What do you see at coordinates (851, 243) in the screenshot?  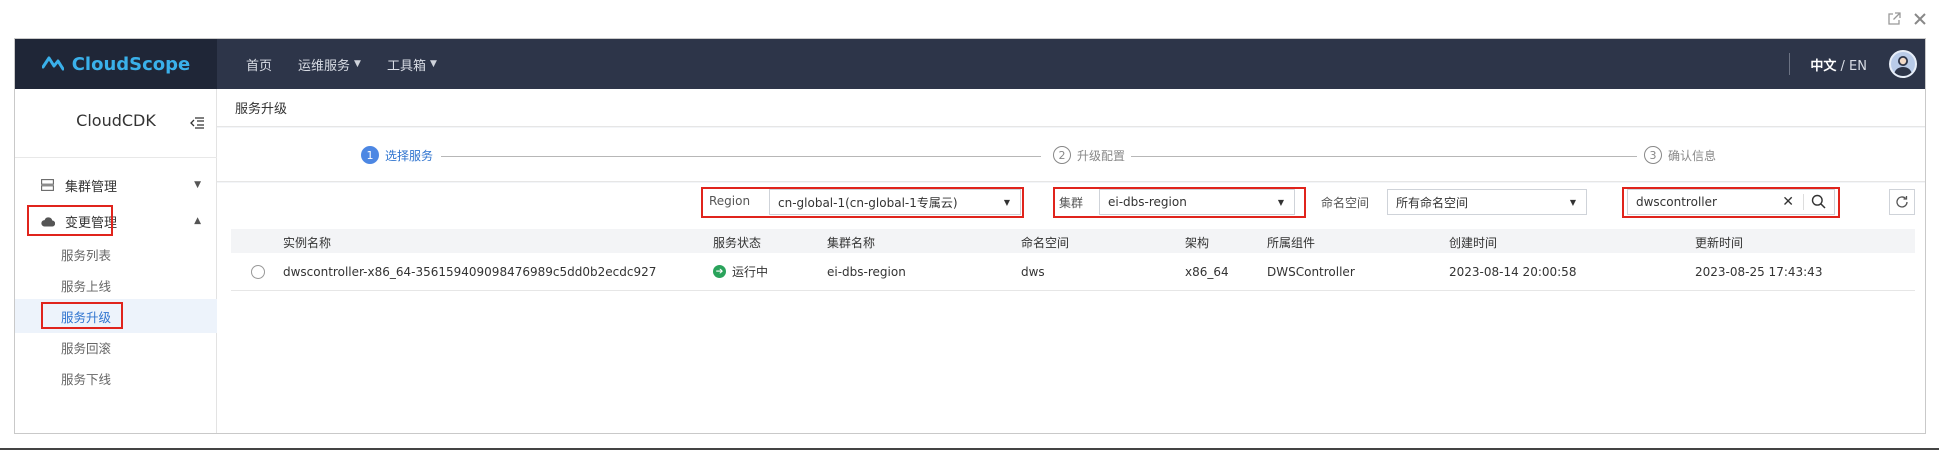 I see `column-header: 集群名称` at bounding box center [851, 243].